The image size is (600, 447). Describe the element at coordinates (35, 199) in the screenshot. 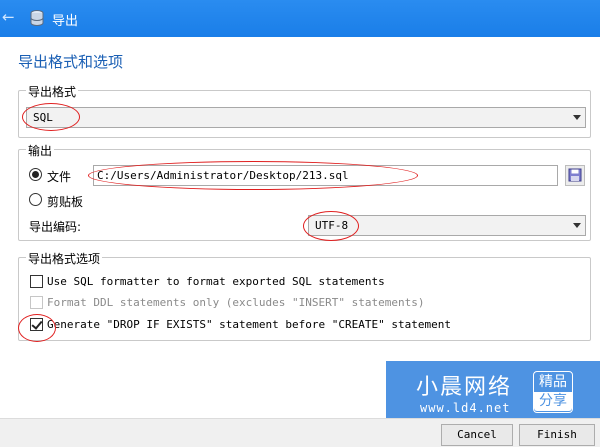

I see `clipboard-radio` at that location.